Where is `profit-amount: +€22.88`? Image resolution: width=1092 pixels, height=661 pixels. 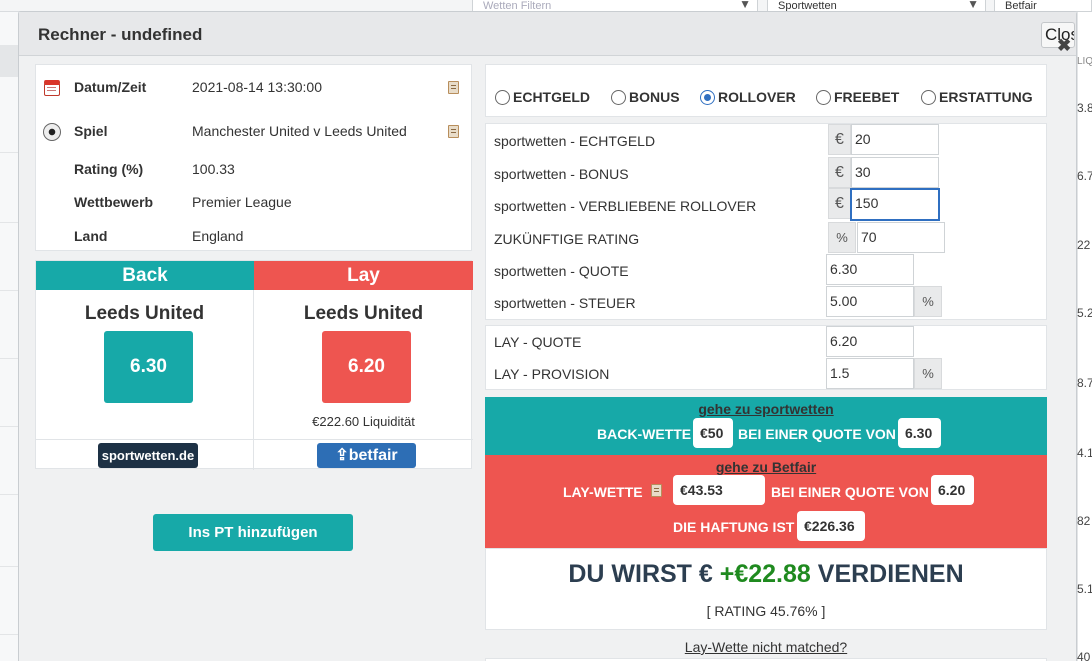
profit-amount: +€22.88 is located at coordinates (765, 574).